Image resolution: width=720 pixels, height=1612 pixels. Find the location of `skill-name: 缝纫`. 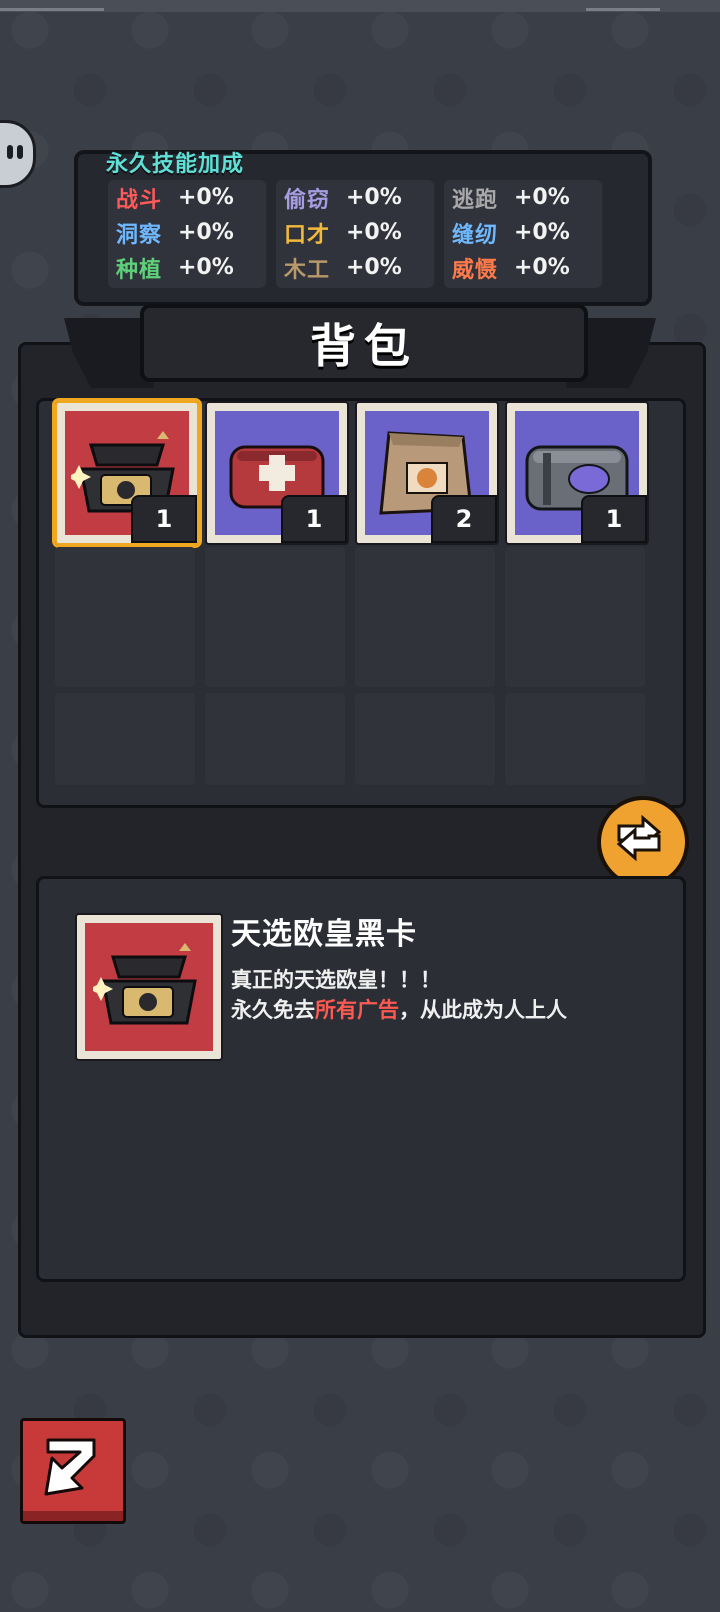

skill-name: 缝纫 is located at coordinates (475, 235).